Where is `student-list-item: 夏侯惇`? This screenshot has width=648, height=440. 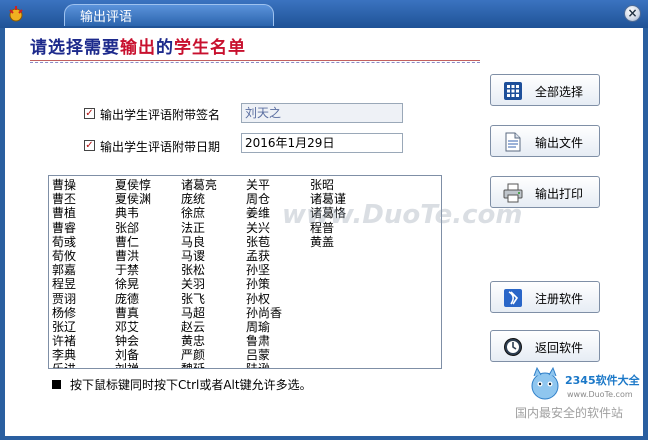 student-list-item: 夏侯惇 is located at coordinates (133, 185).